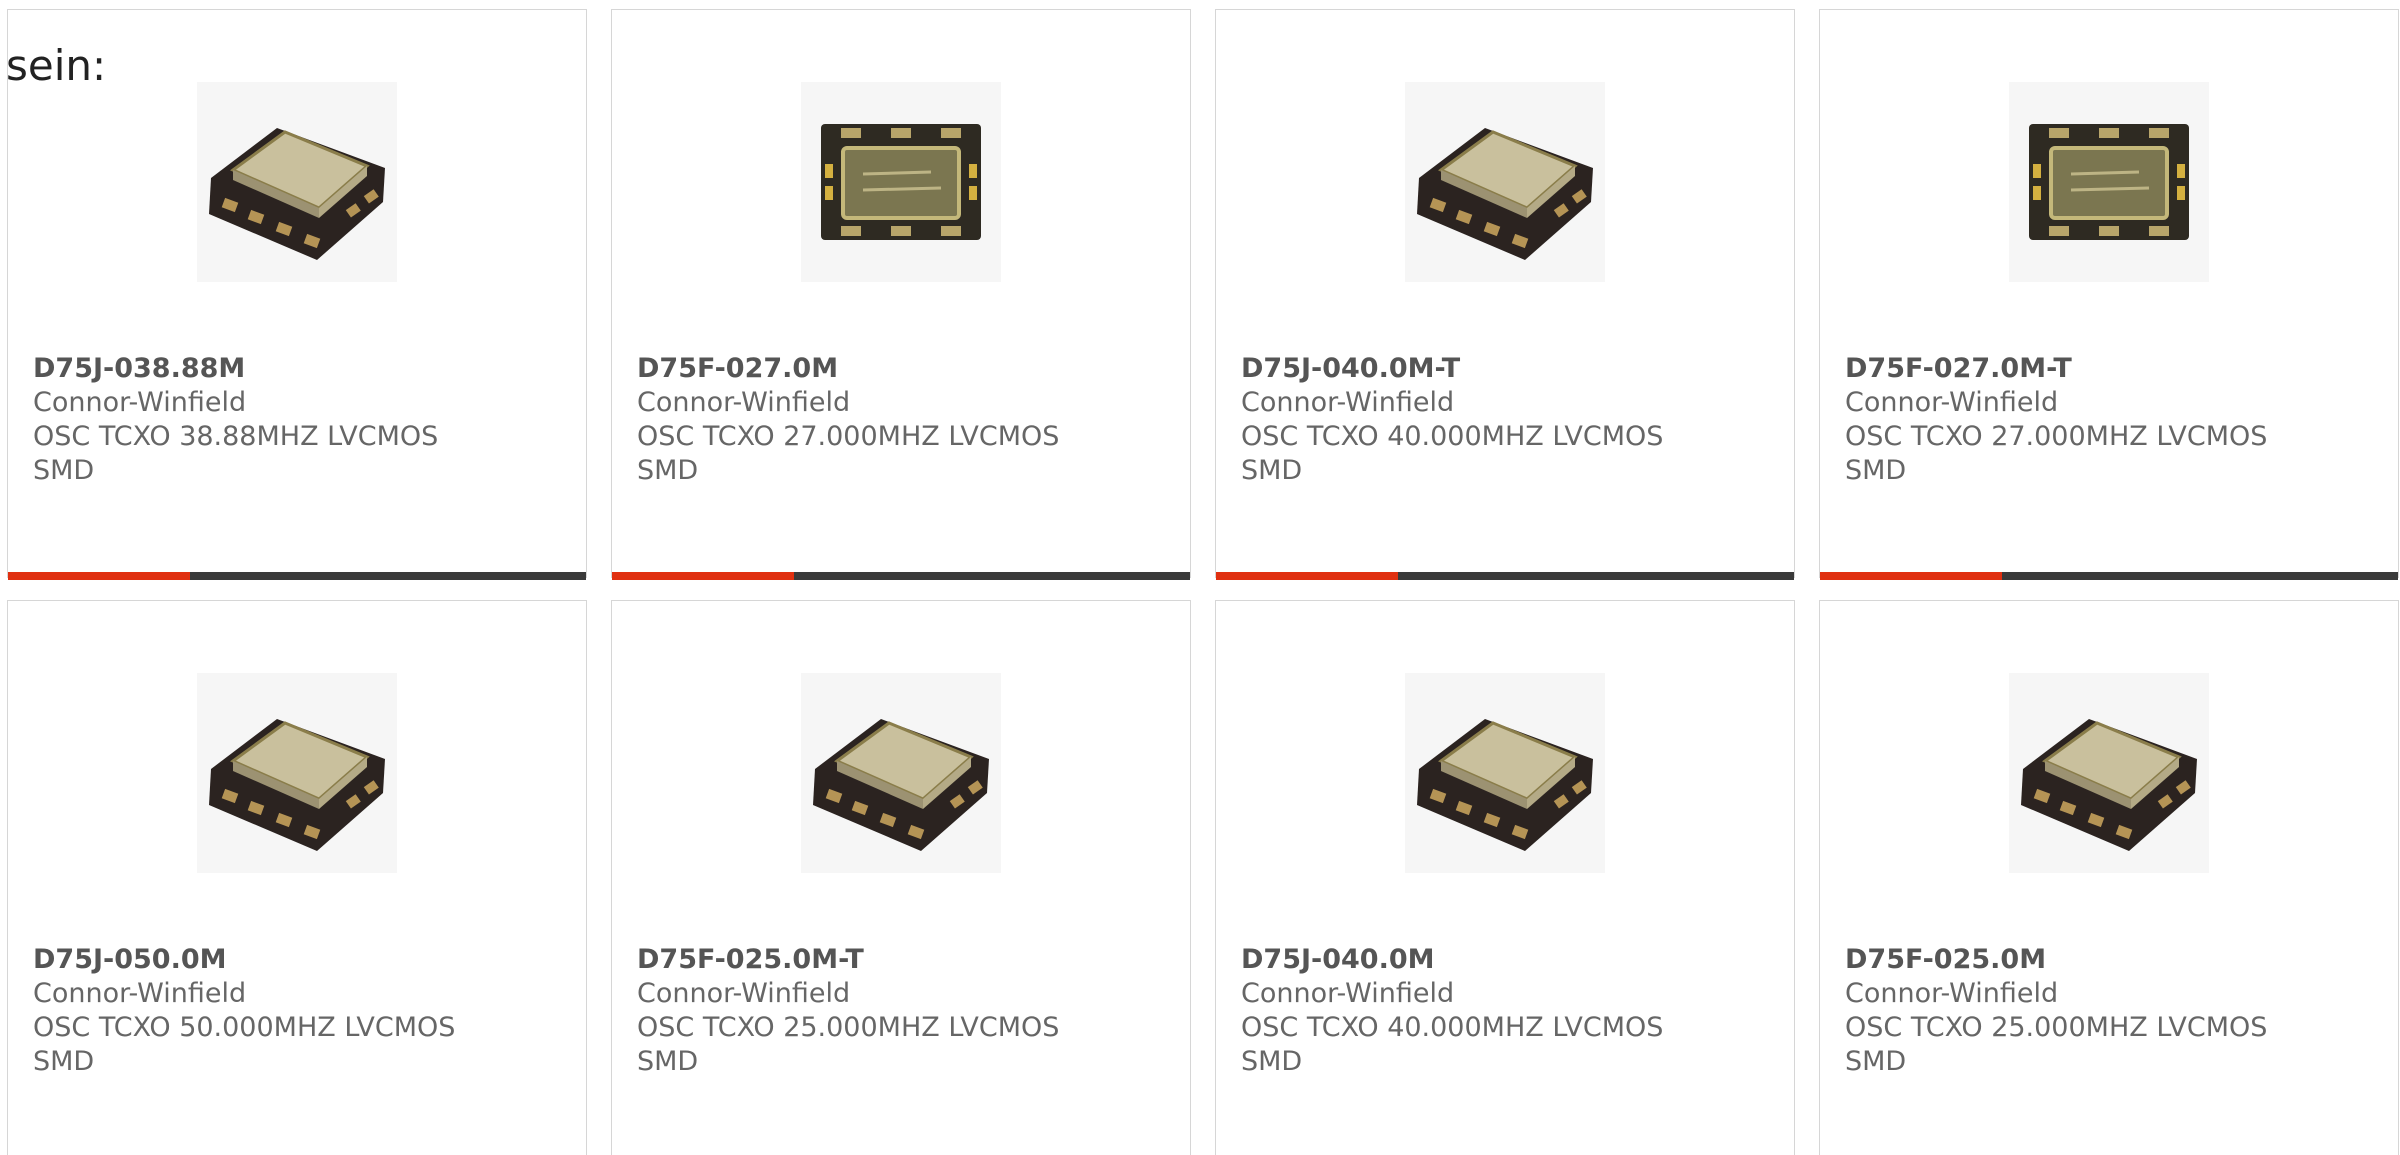 This screenshot has height=1155, width=2400. Describe the element at coordinates (2105, 369) in the screenshot. I see `part-number-link: D75F-027.0M-T` at that location.